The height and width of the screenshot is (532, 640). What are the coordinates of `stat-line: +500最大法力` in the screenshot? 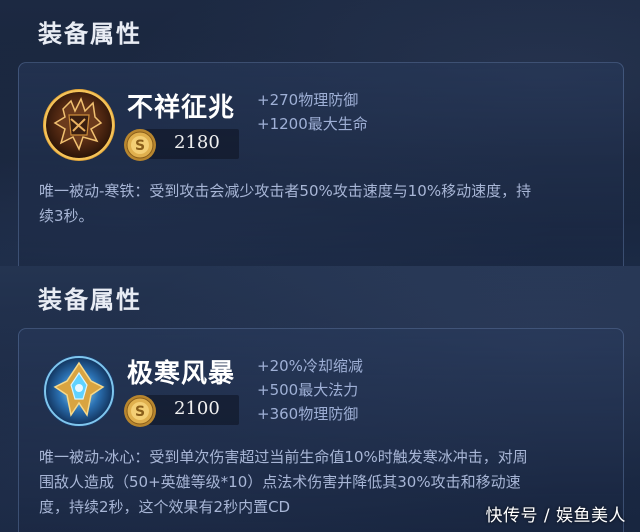 It's located at (308, 390).